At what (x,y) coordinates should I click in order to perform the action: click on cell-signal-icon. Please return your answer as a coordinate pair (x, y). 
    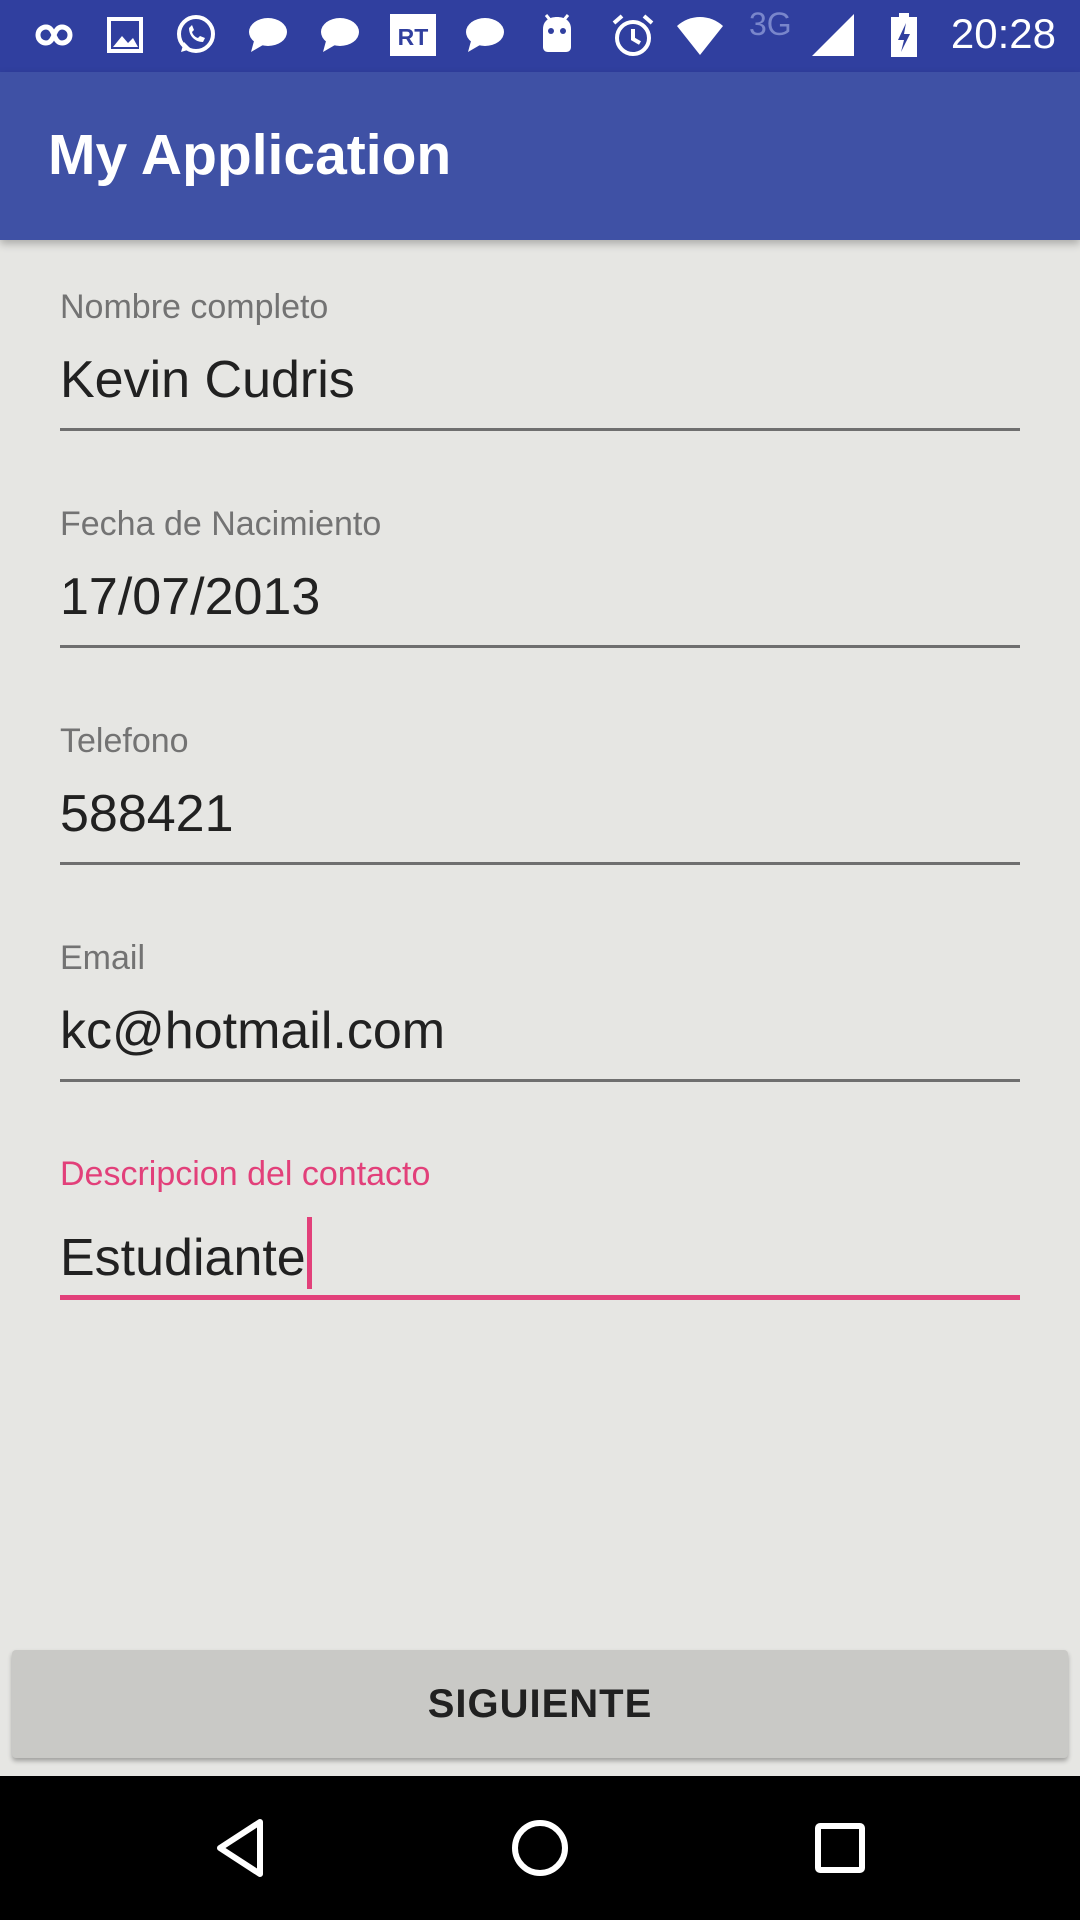
    Looking at the image, I should click on (833, 35).